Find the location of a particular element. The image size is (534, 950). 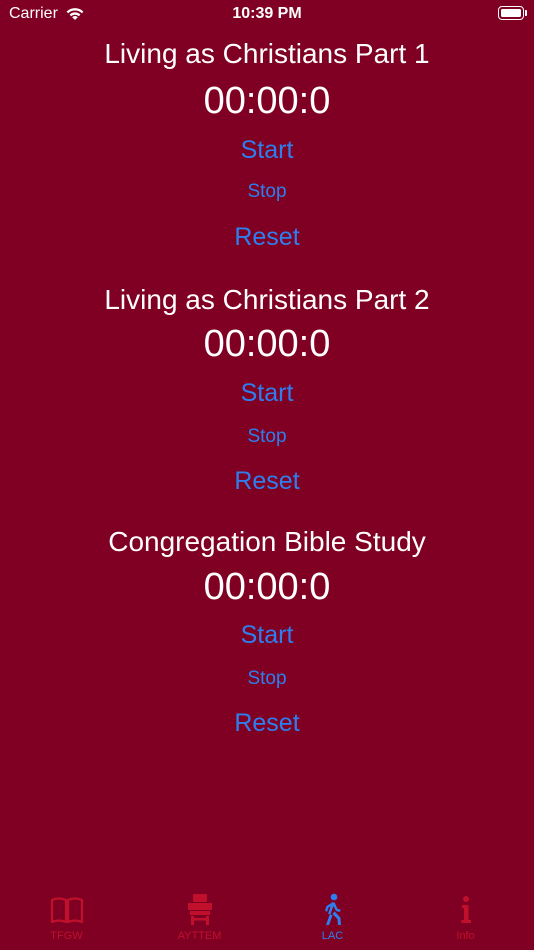

tab-tfgw: TFGW is located at coordinates (66, 917).